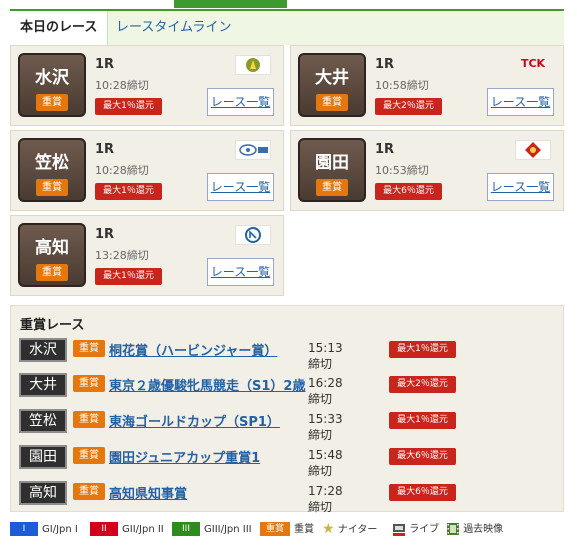 The width and height of the screenshot is (577, 551). I want to click on legend-nighter: ★ ナイター, so click(349, 529).